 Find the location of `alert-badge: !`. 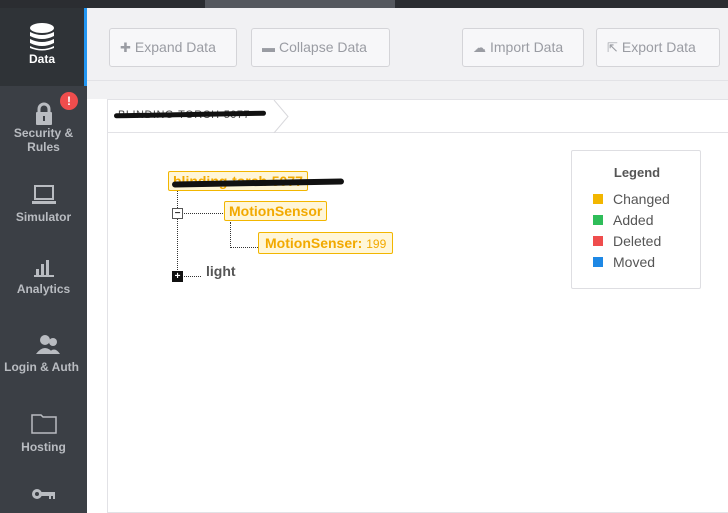

alert-badge: ! is located at coordinates (69, 101).